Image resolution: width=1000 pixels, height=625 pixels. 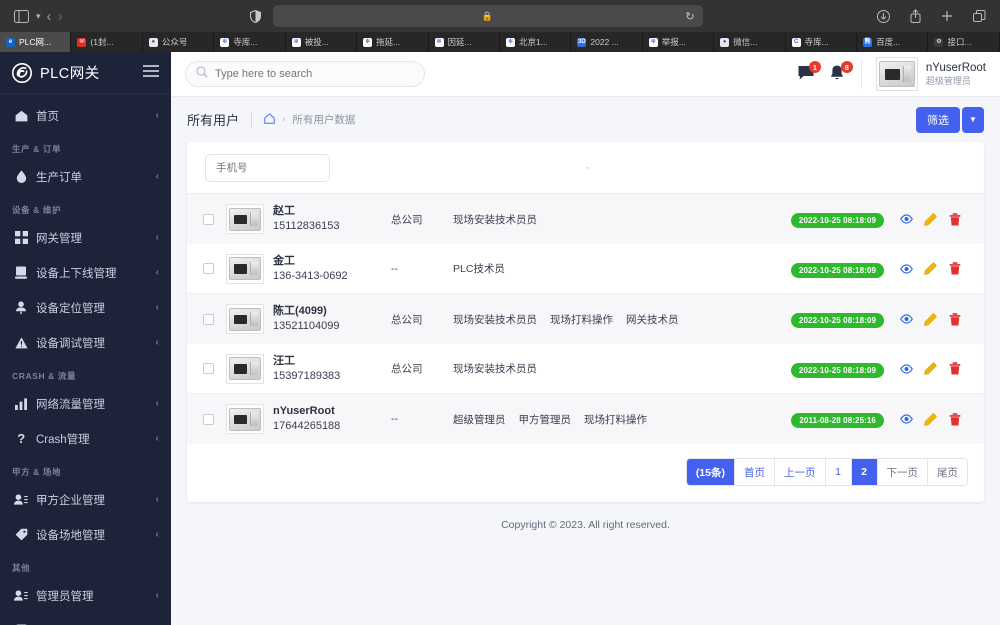 What do you see at coordinates (755, 472) in the screenshot?
I see `pagination-link-1: 首页` at bounding box center [755, 472].